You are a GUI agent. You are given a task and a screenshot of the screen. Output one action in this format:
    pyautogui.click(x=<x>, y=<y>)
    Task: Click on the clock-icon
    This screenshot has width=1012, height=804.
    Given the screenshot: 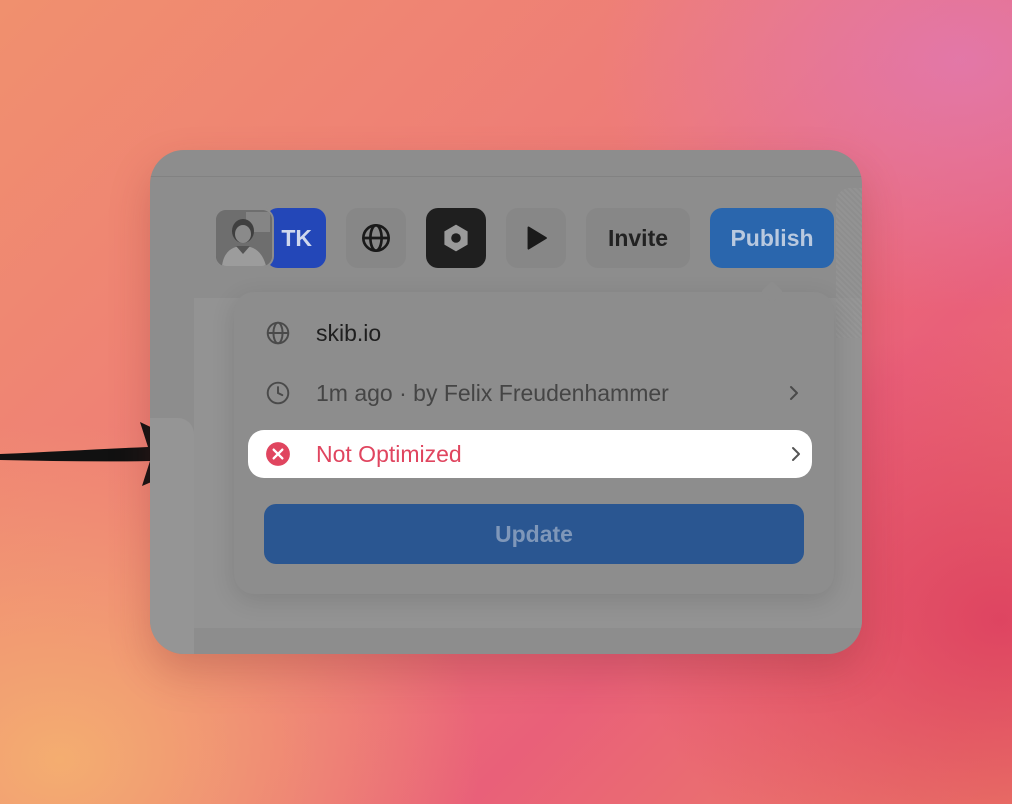 What is the action you would take?
    pyautogui.click(x=278, y=393)
    